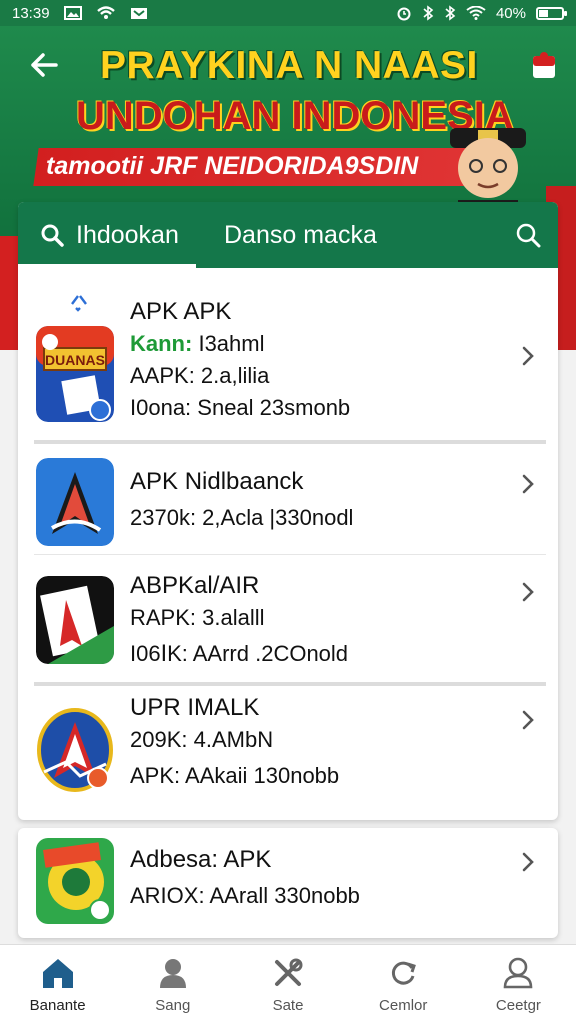 The width and height of the screenshot is (576, 1024). I want to click on battery-percent: 40%, so click(510, 13).